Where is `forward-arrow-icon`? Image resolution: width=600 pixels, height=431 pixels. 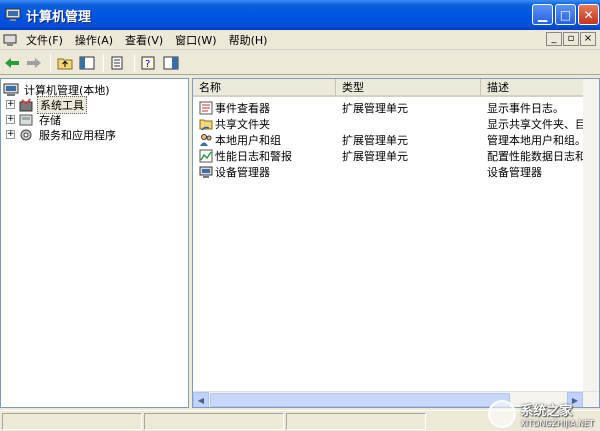
forward-arrow-icon is located at coordinates (34, 62).